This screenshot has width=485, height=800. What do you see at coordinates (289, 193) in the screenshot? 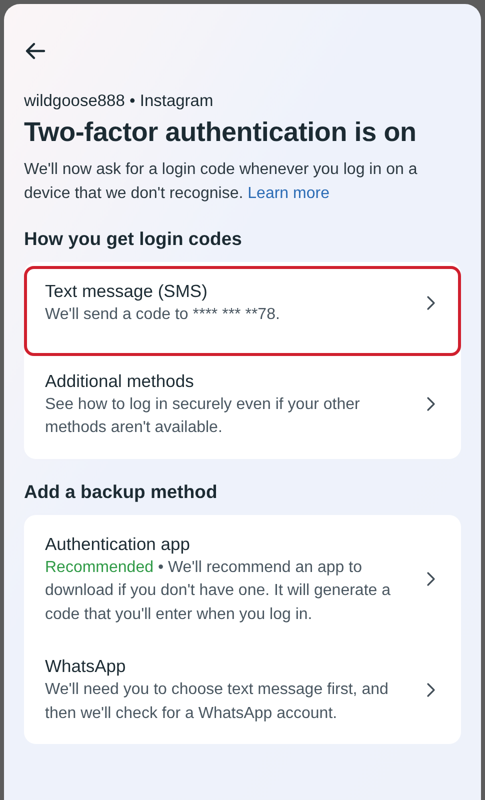
I see `learn-more-link: Learn more` at bounding box center [289, 193].